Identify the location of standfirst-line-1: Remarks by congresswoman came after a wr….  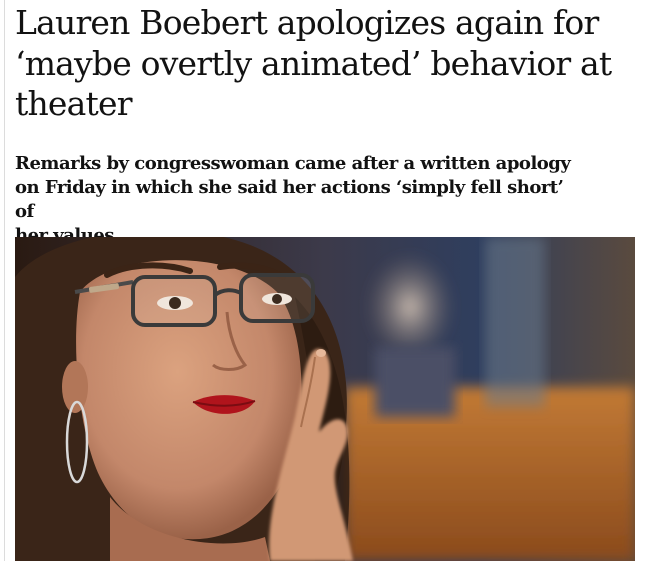
(293, 163).